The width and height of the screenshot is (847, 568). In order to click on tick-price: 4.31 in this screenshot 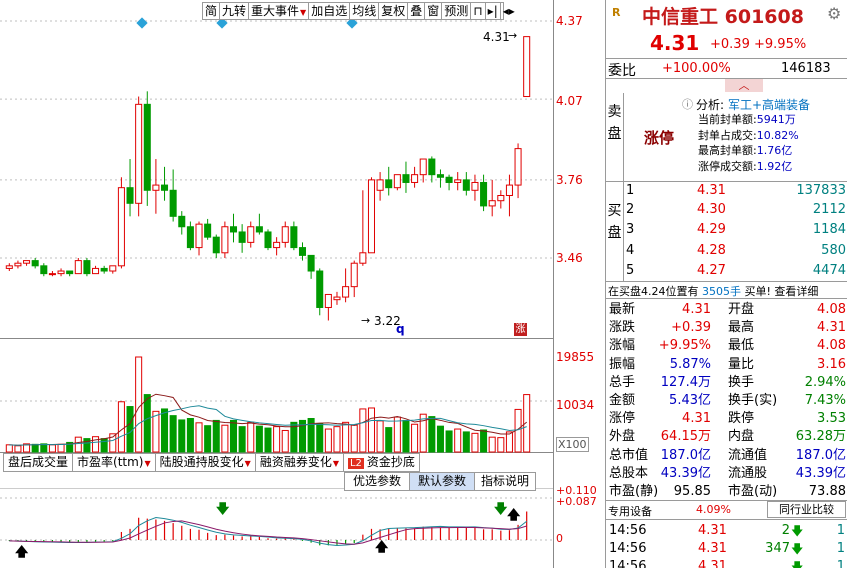, I will do `click(712, 548)`.